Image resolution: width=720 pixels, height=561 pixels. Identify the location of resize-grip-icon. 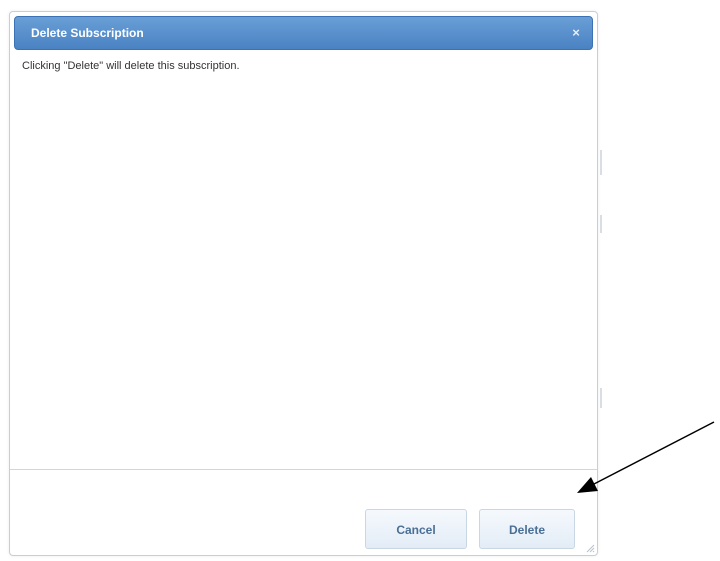
(590, 548).